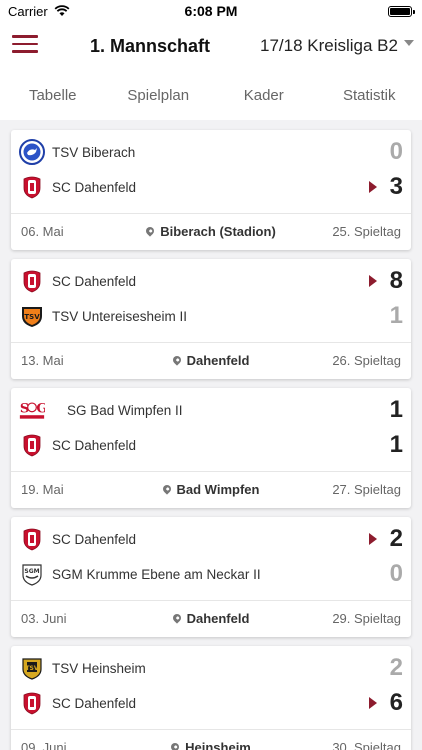 This screenshot has width=422, height=750. I want to click on match-meta: 06. Mai Biberach (Stadion) 25. Spieltag, so click(211, 232).